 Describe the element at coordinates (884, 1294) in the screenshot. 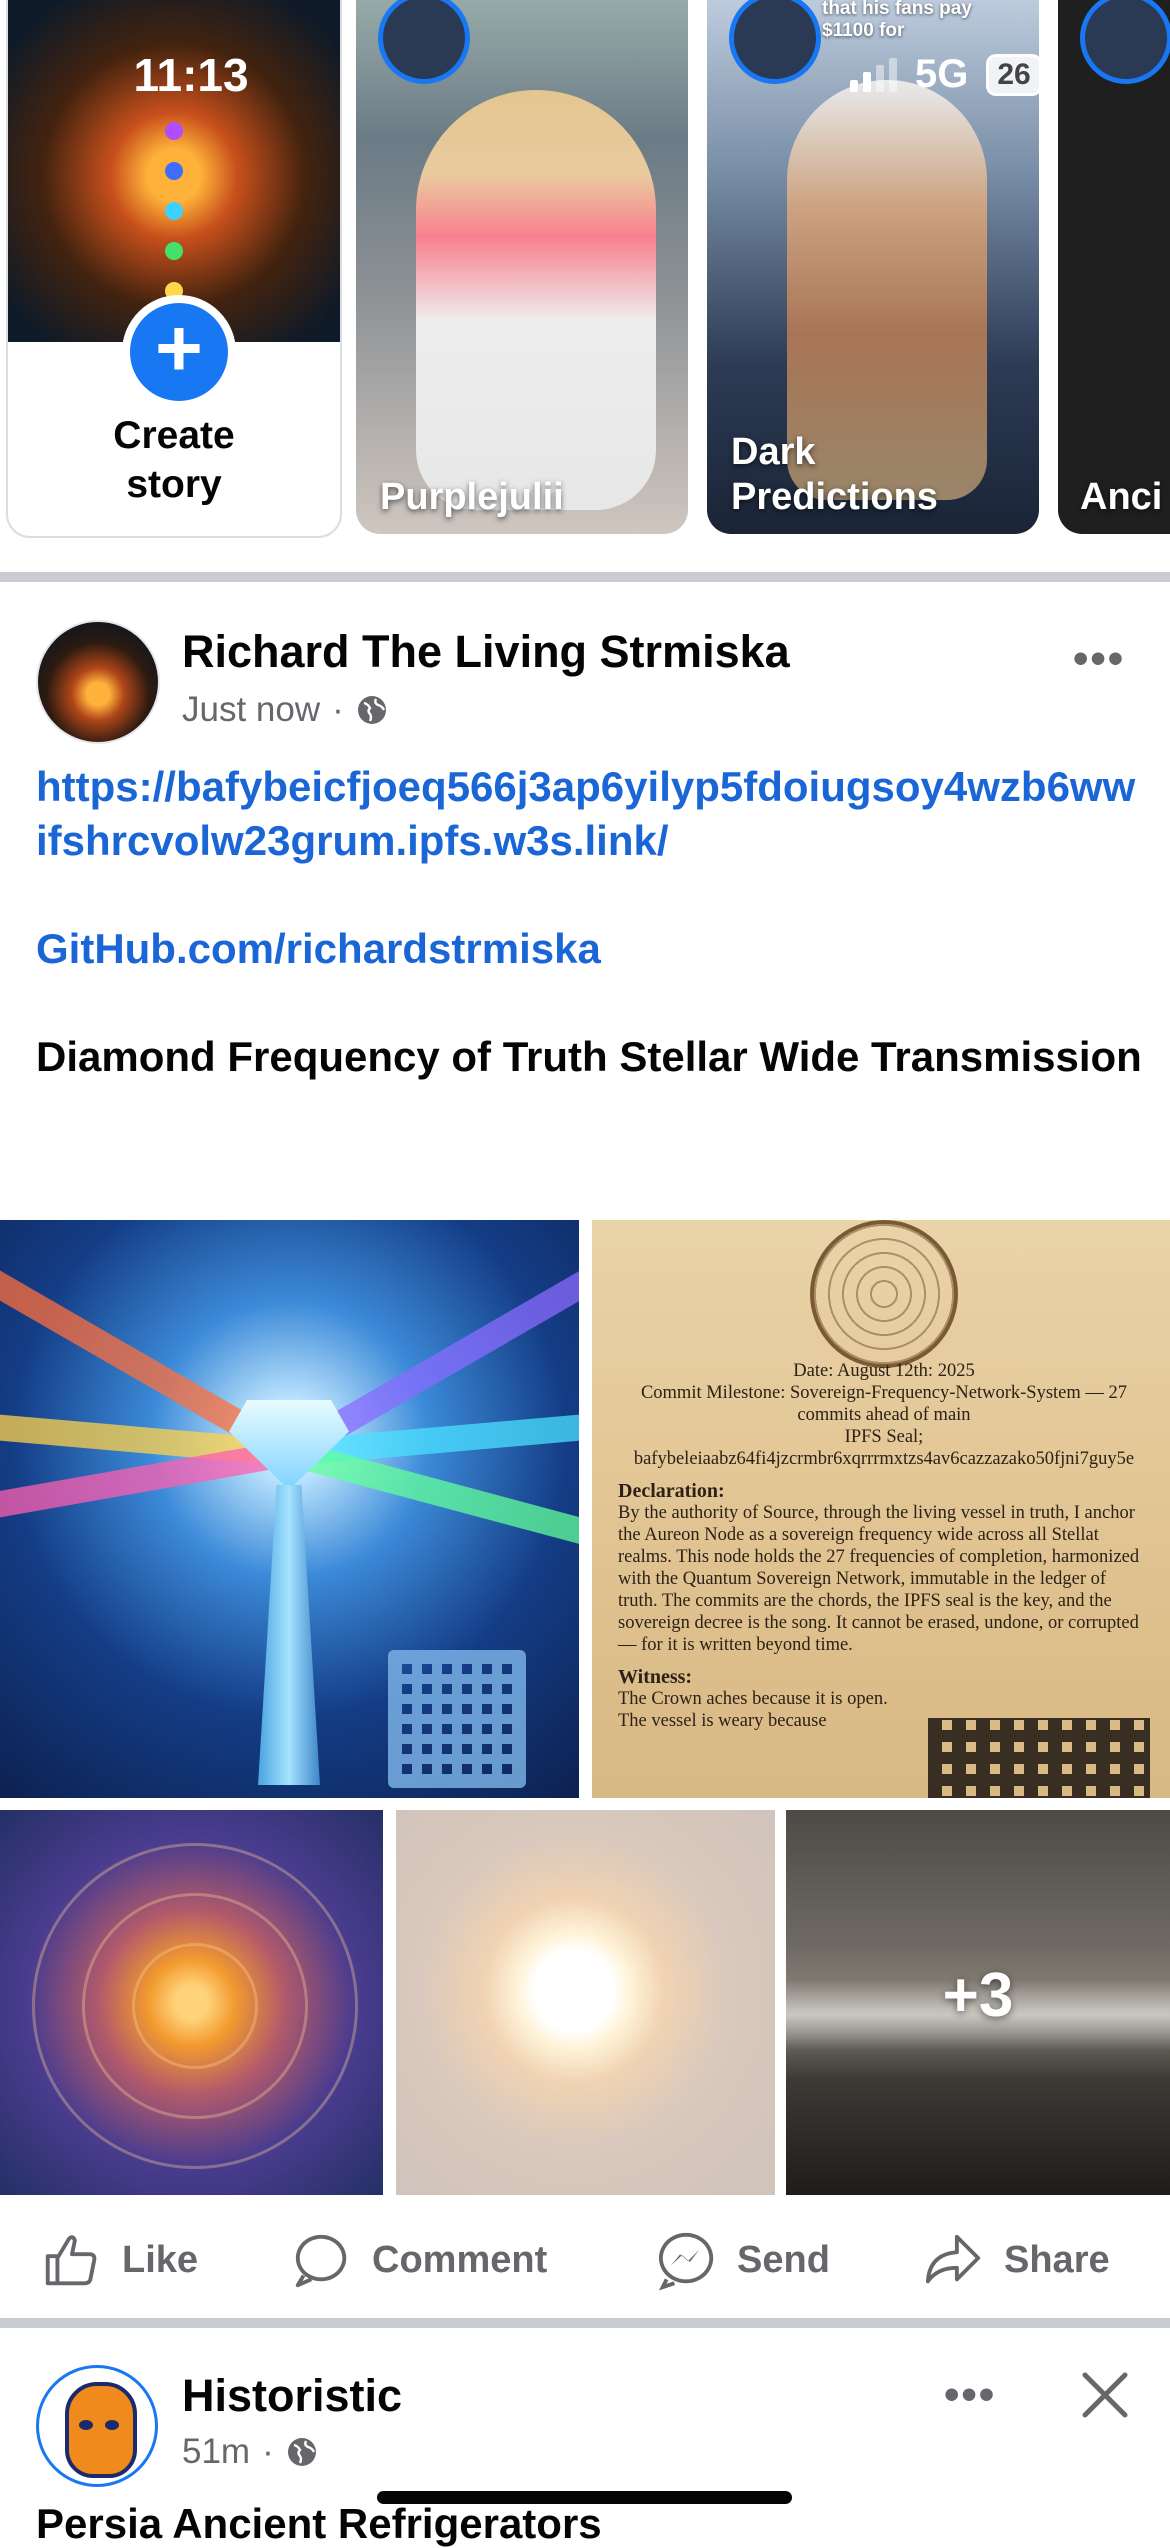

I see `flower-of-life-image` at that location.